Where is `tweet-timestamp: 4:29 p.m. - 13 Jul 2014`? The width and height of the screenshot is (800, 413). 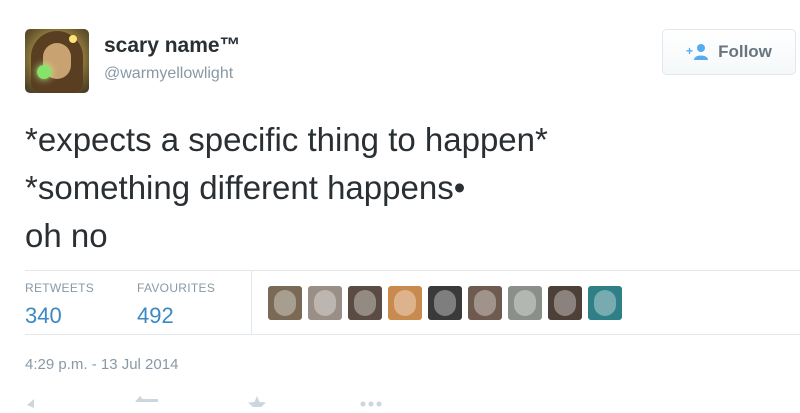 tweet-timestamp: 4:29 p.m. - 13 Jul 2014 is located at coordinates (101, 364).